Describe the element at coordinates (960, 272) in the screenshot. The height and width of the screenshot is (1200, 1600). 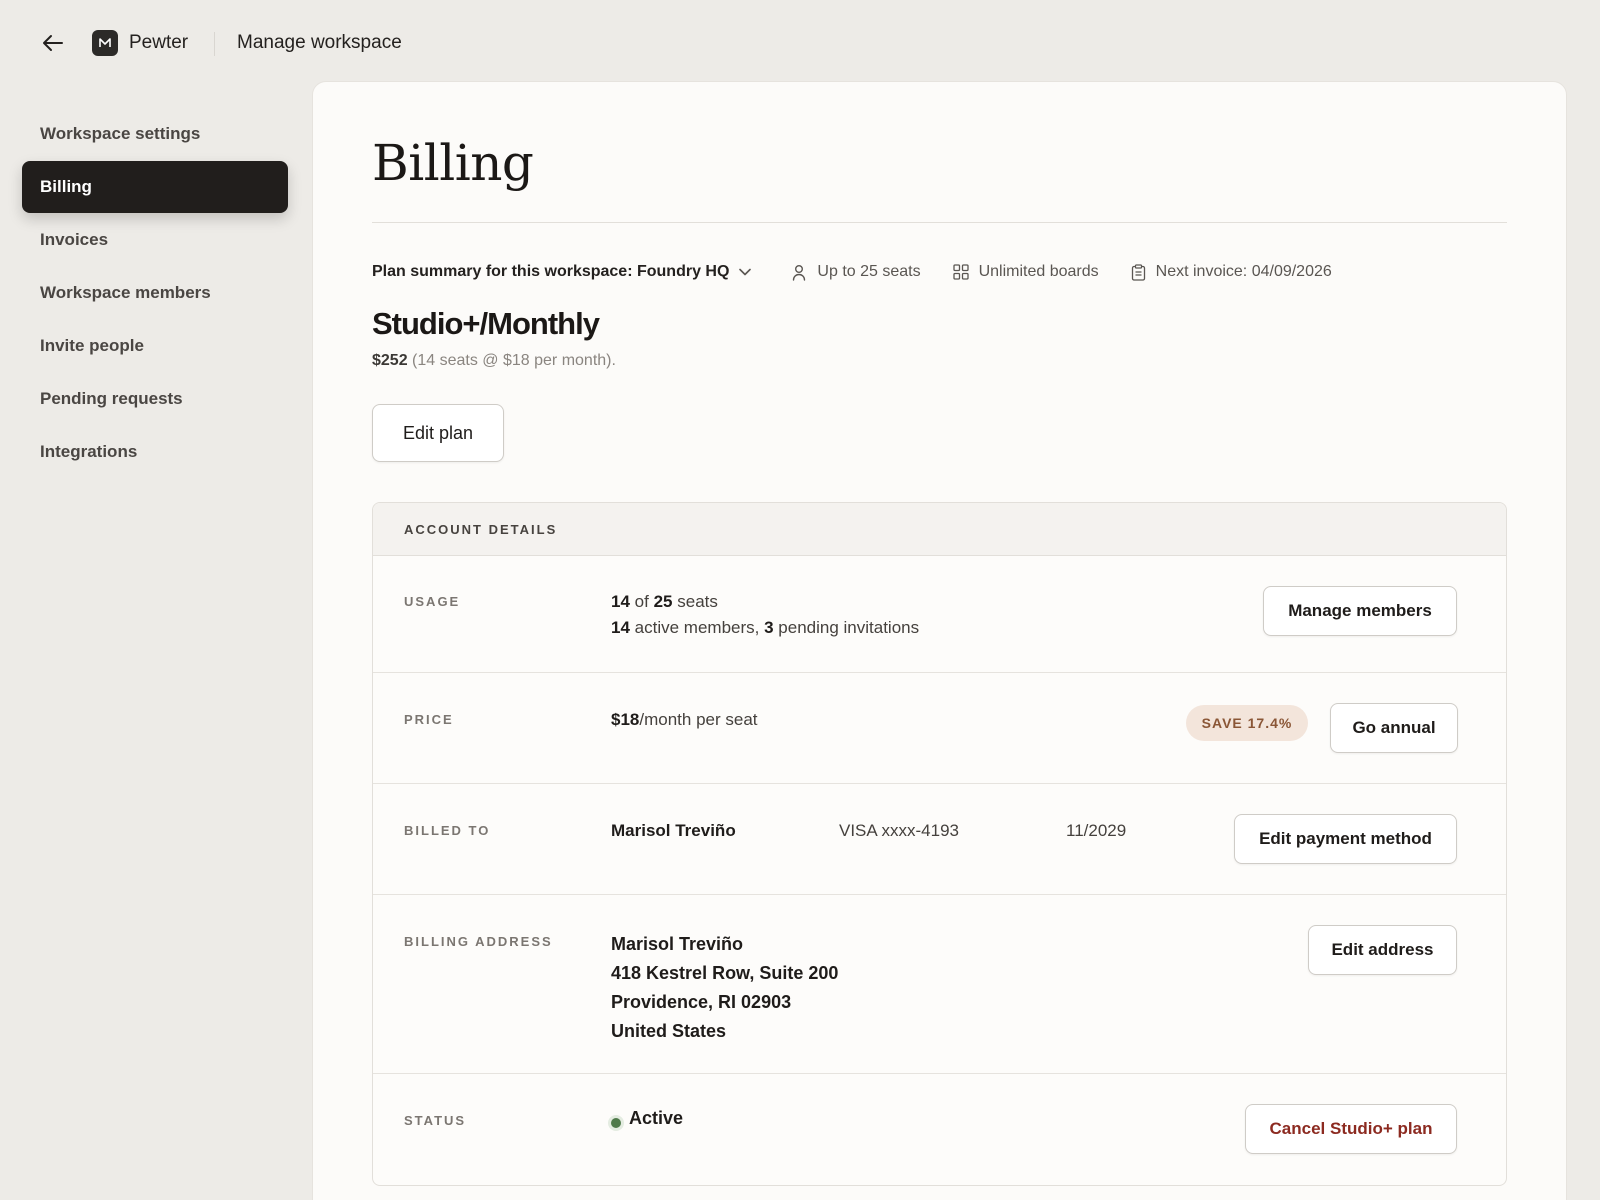
I see `grid-icon` at that location.